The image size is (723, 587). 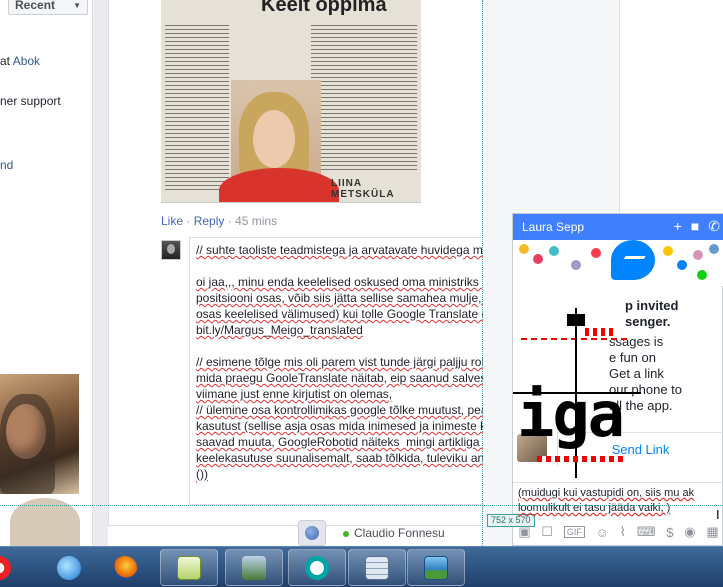 I want to click on image-viewer-icon, so click(x=436, y=567).